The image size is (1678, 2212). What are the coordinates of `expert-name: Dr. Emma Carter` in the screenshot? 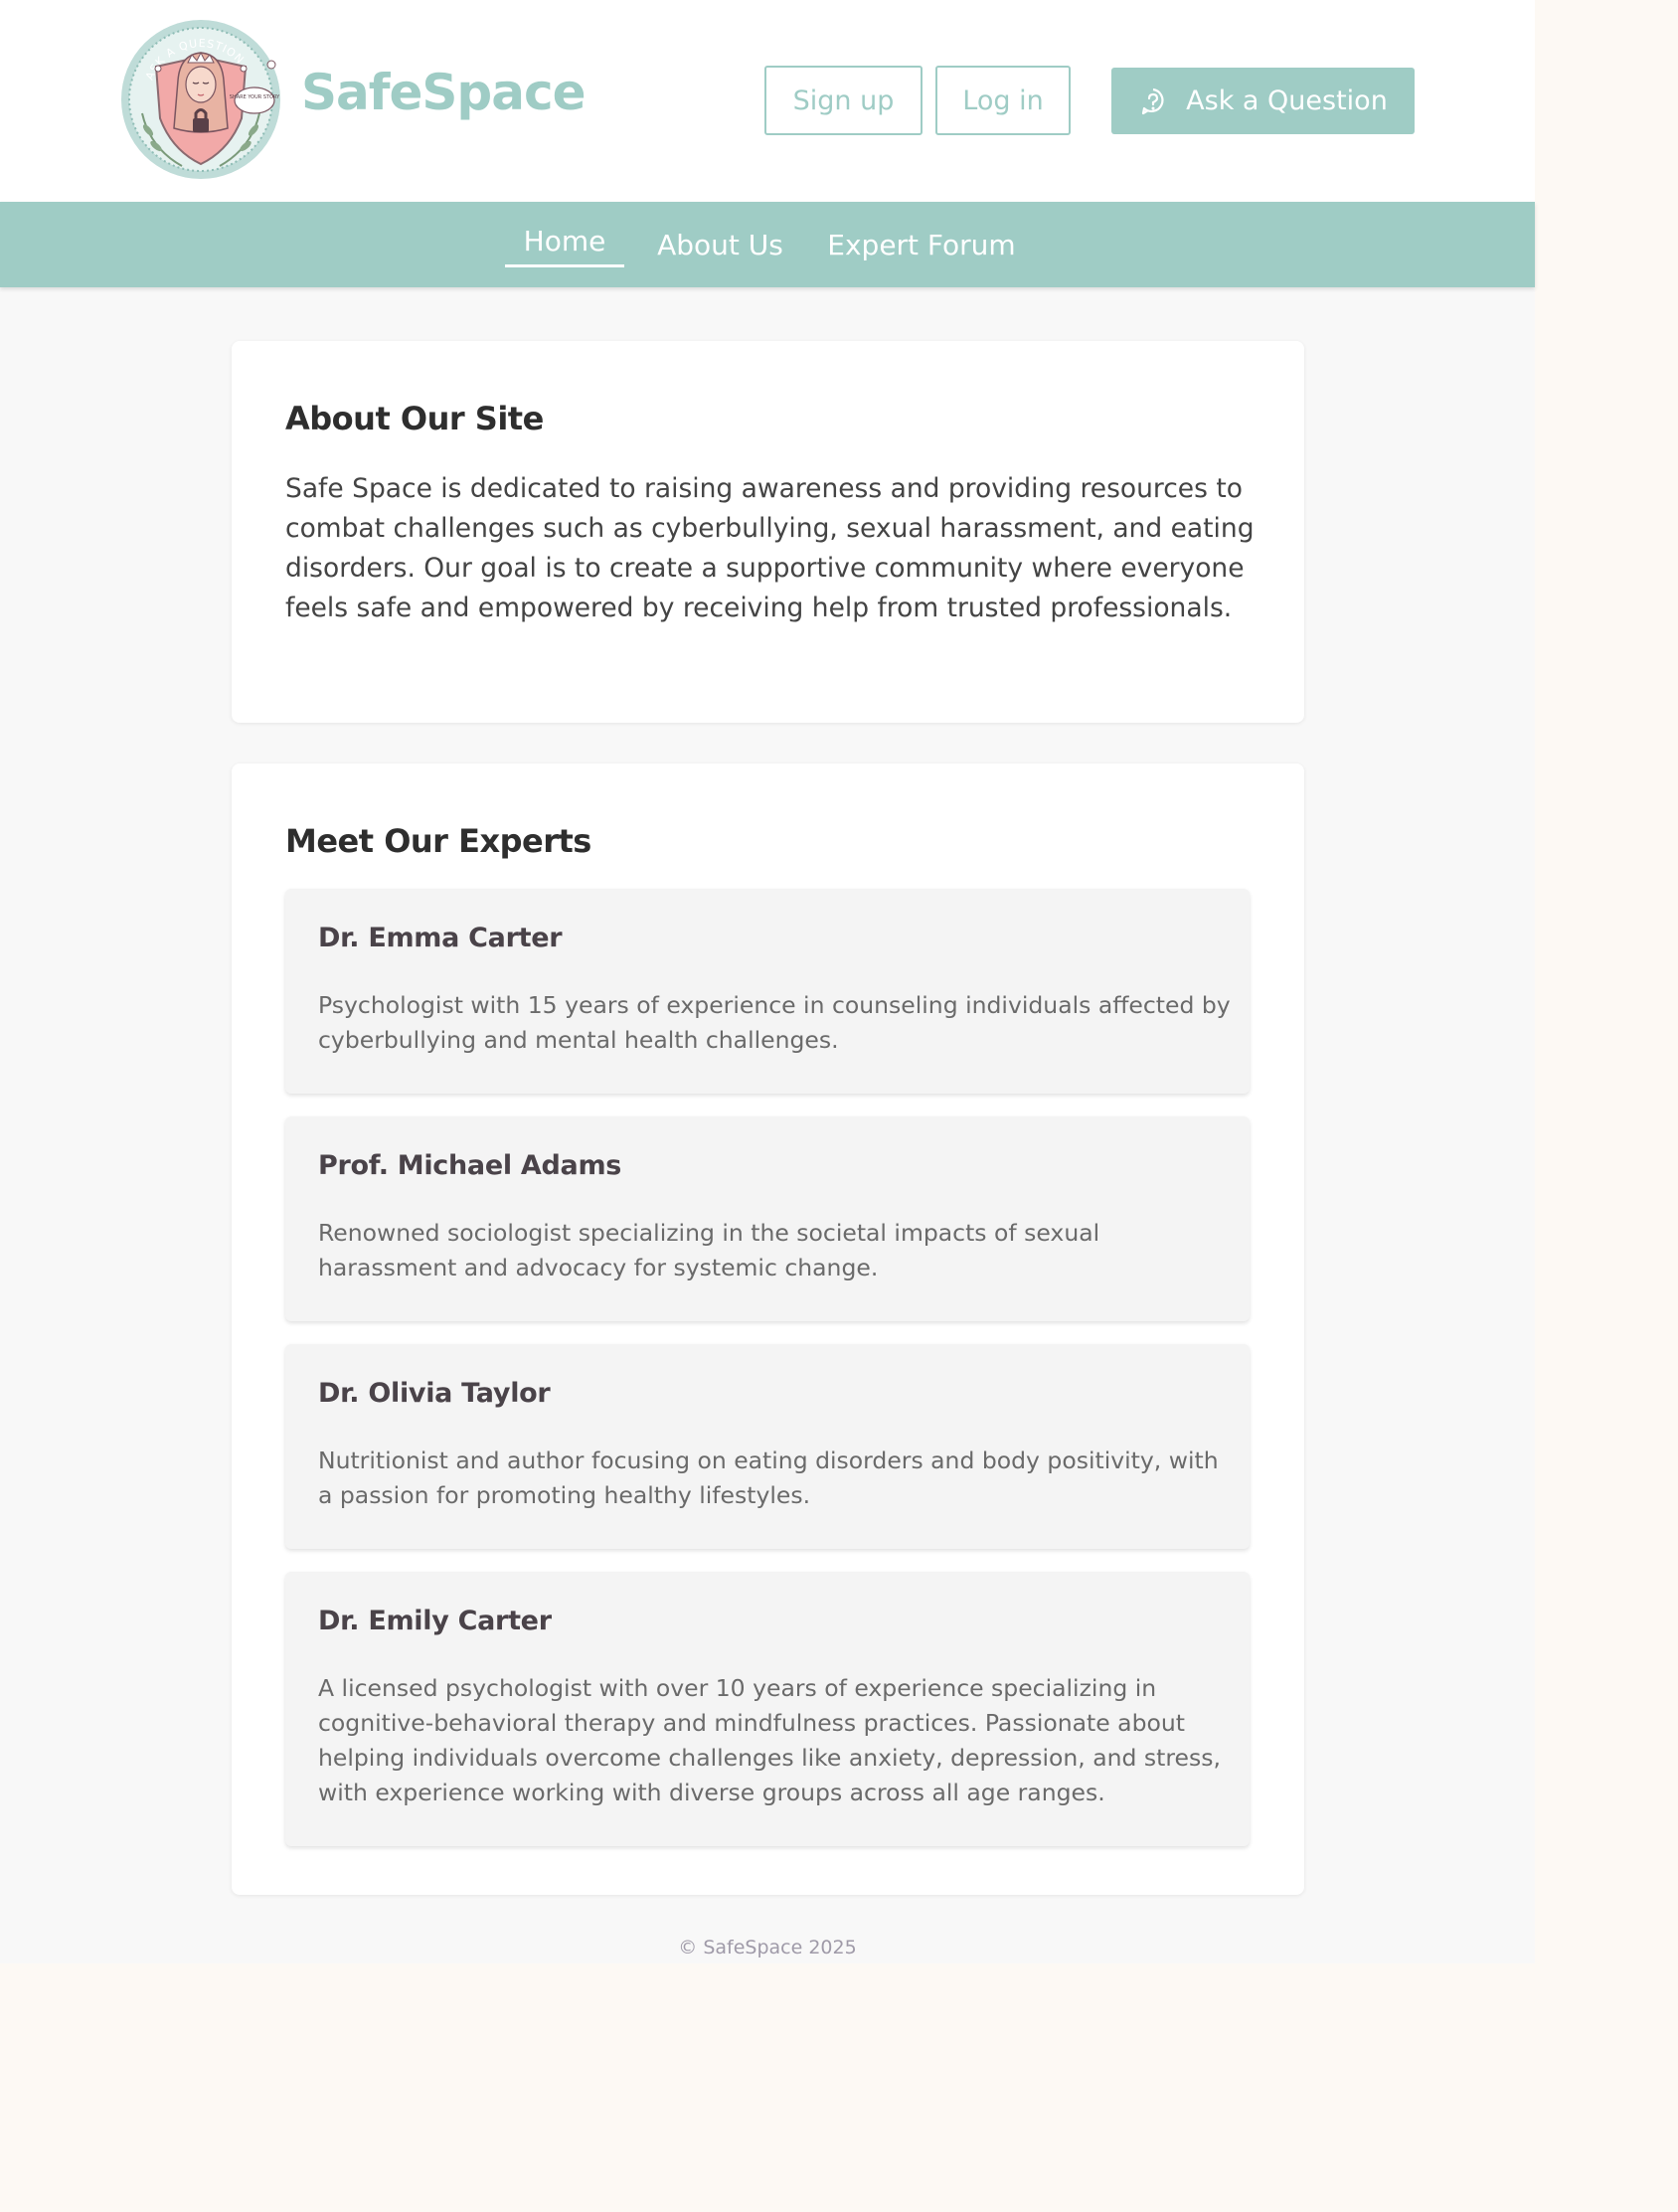 It's located at (441, 938).